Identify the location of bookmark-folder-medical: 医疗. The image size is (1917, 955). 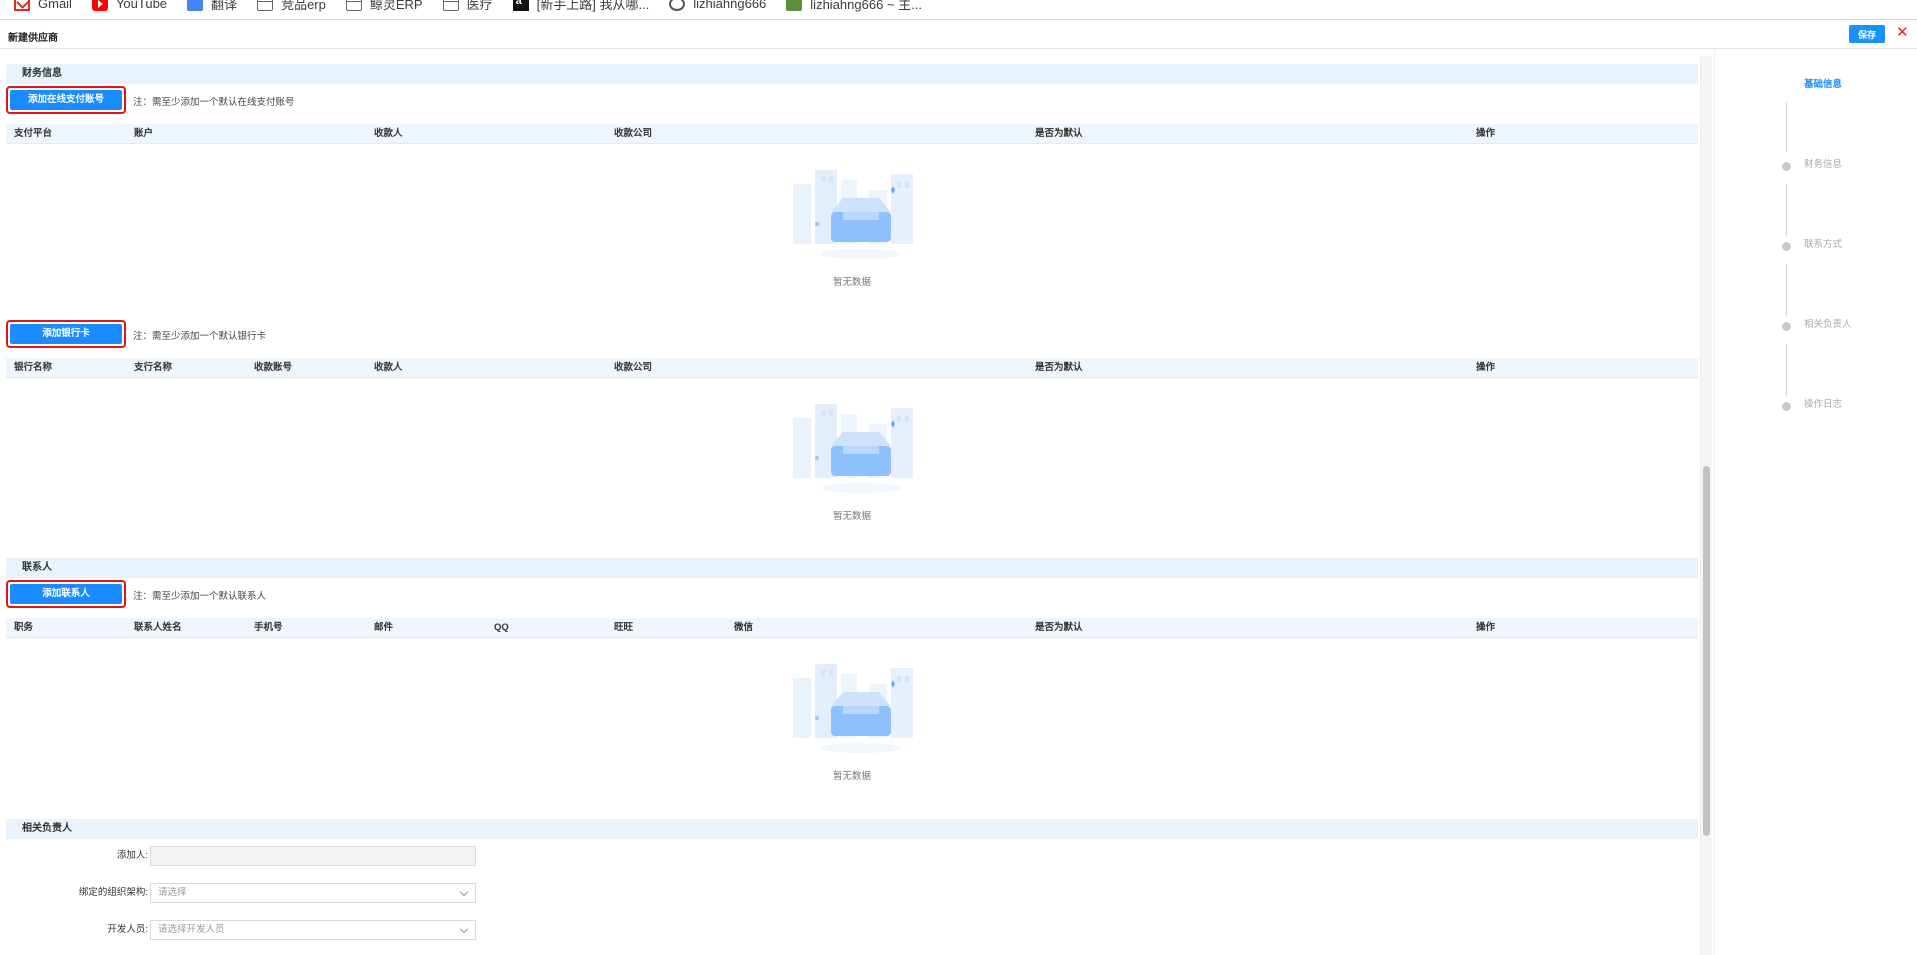
(467, 7).